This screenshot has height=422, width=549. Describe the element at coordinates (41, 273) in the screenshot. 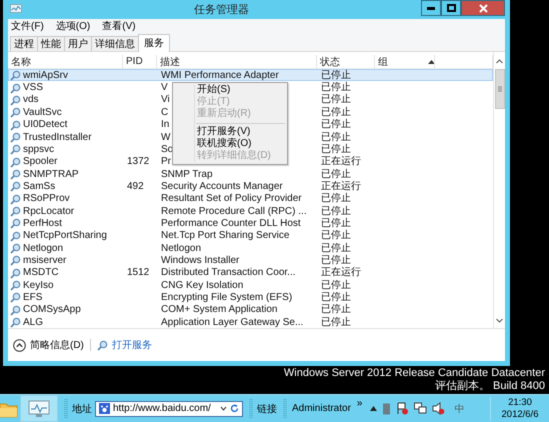

I see `service-name: MSDTC` at that location.